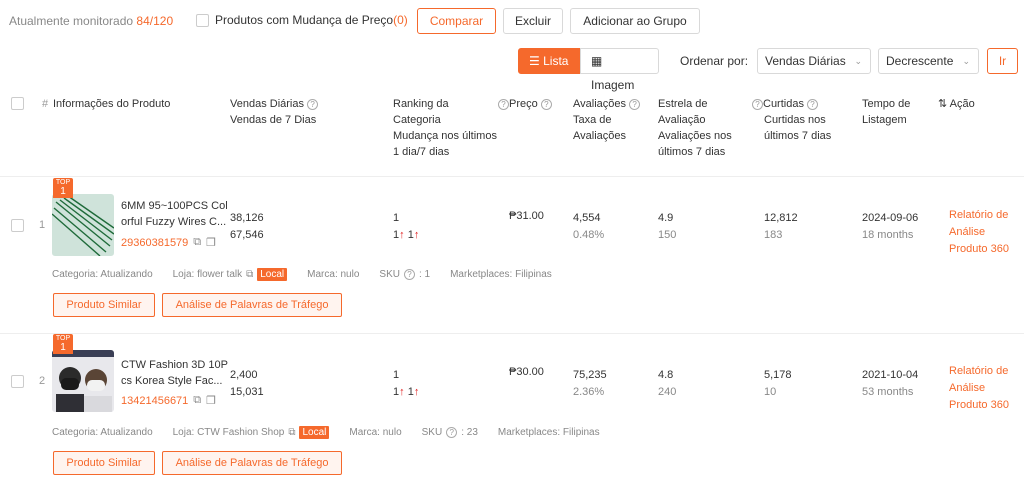 The width and height of the screenshot is (1024, 483). Describe the element at coordinates (920, 61) in the screenshot. I see `sort-order-value: Decrescente` at that location.